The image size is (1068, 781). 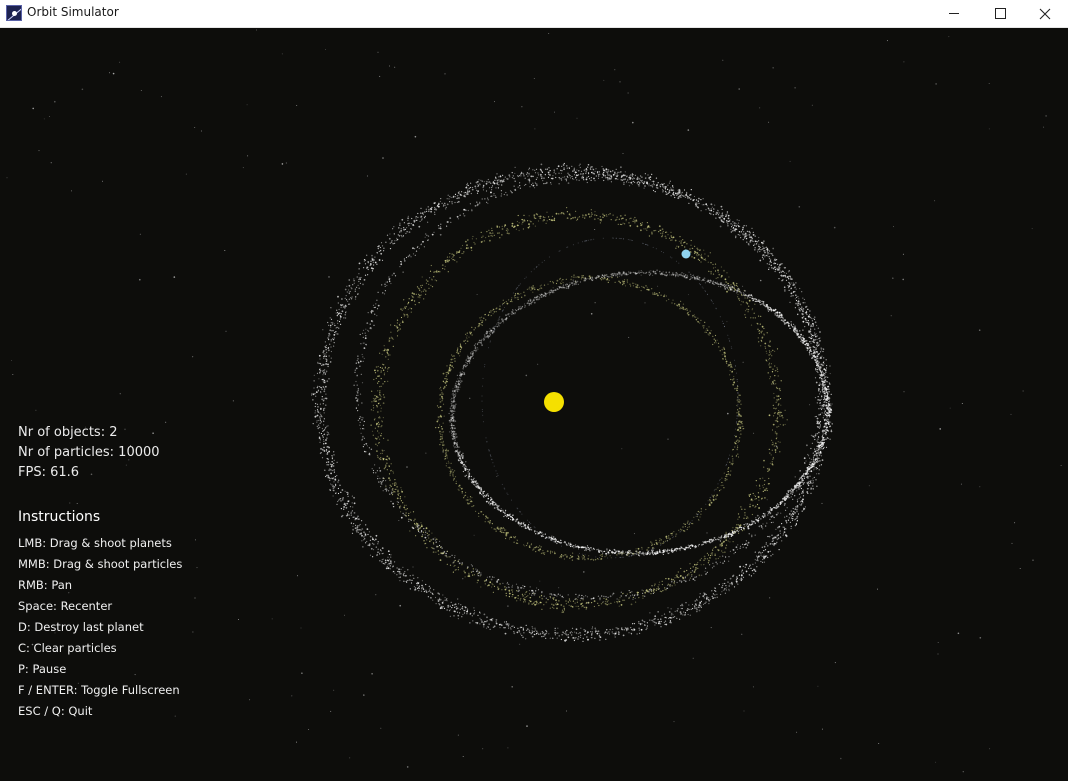 I want to click on object-count: Nr of objects: 2, so click(x=68, y=432).